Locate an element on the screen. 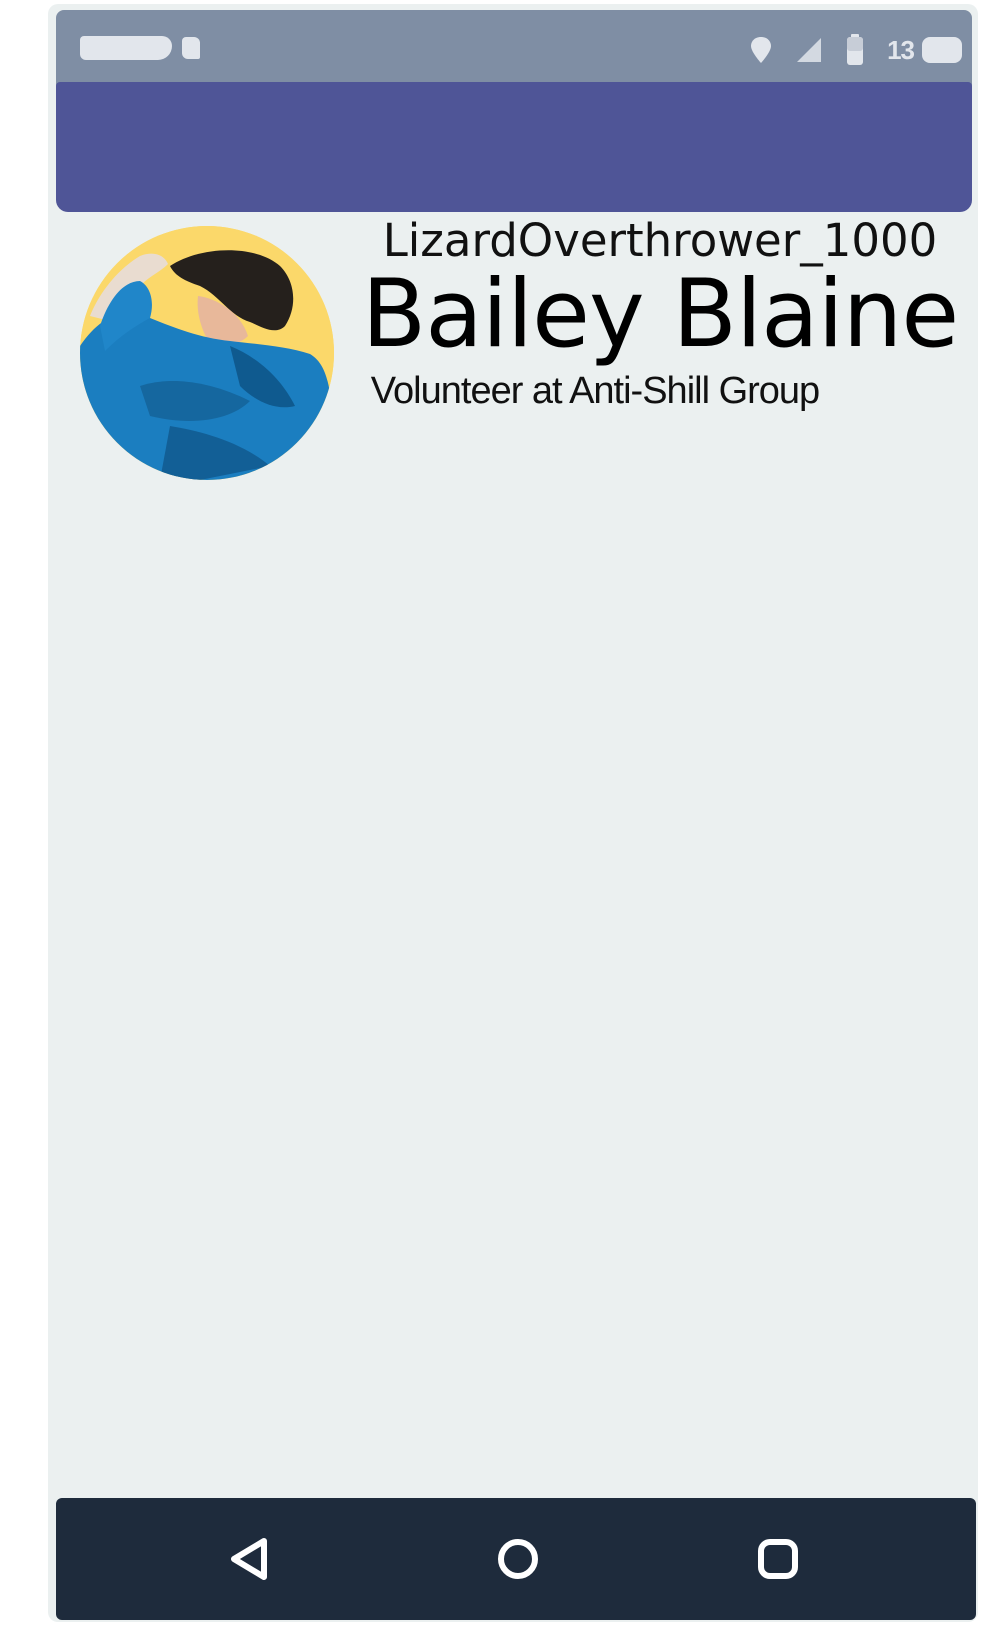  status-time: 13 is located at coordinates (901, 49).